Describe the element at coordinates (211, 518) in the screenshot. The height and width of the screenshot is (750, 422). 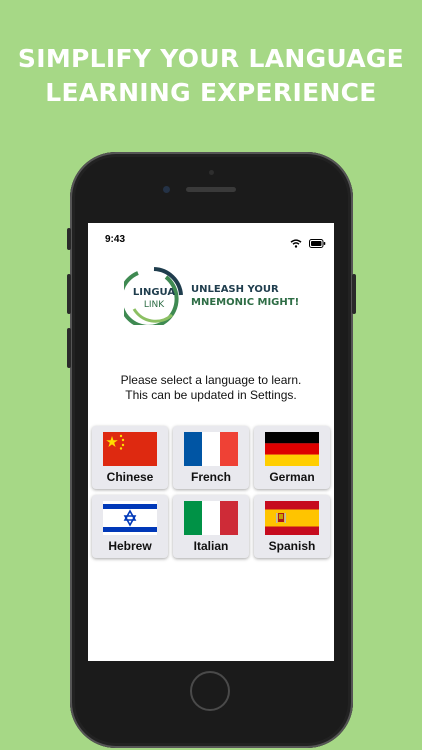
I see `italy-flag-icon` at that location.